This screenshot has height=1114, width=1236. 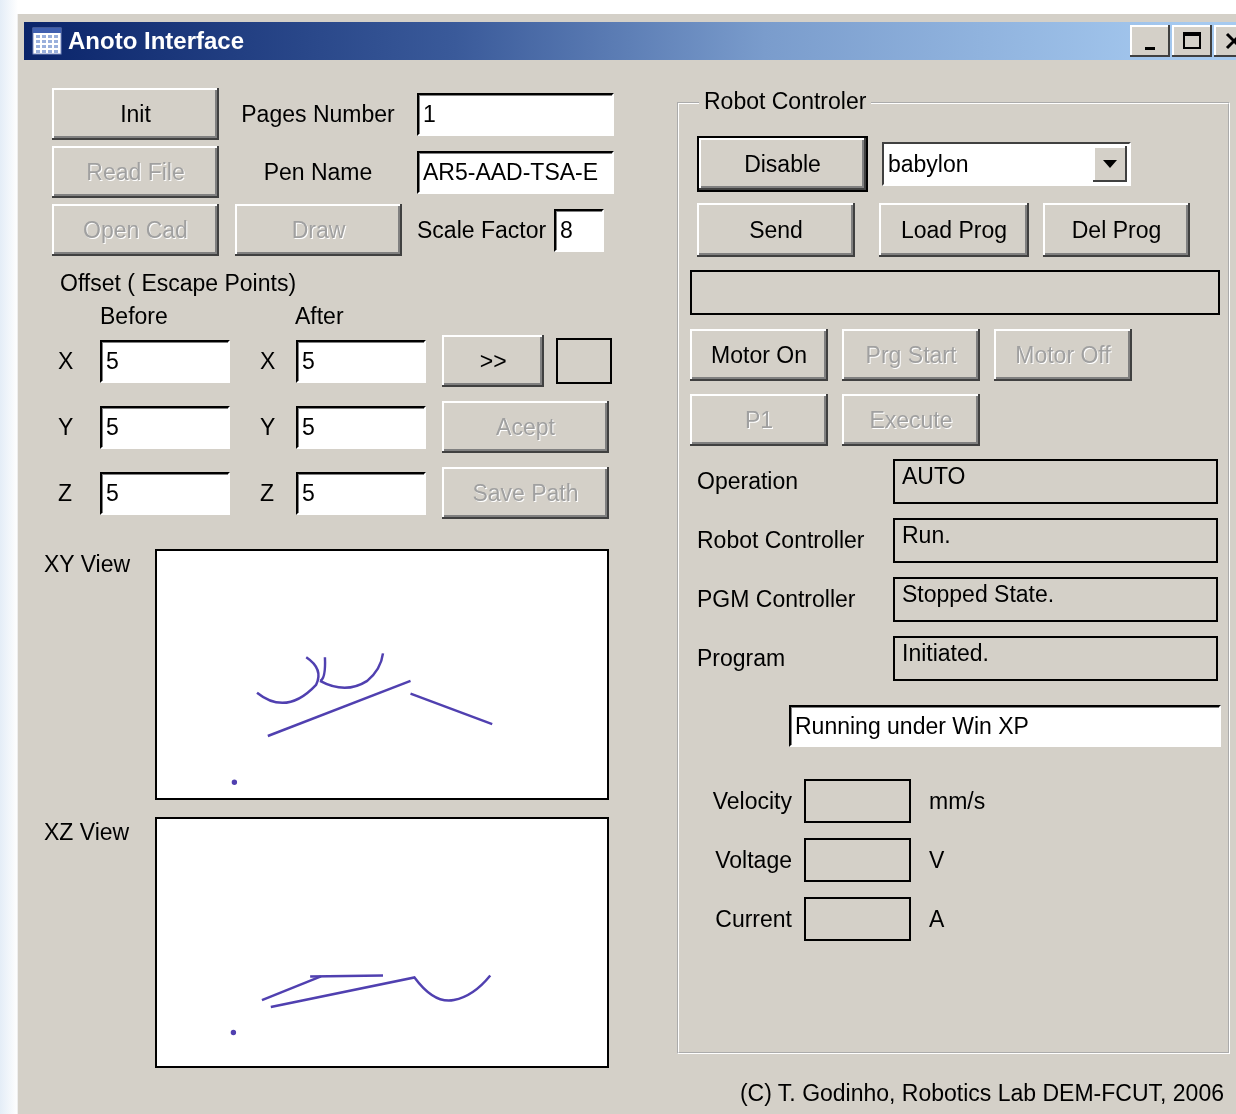 What do you see at coordinates (134, 317) in the screenshot?
I see `column-label: Before` at bounding box center [134, 317].